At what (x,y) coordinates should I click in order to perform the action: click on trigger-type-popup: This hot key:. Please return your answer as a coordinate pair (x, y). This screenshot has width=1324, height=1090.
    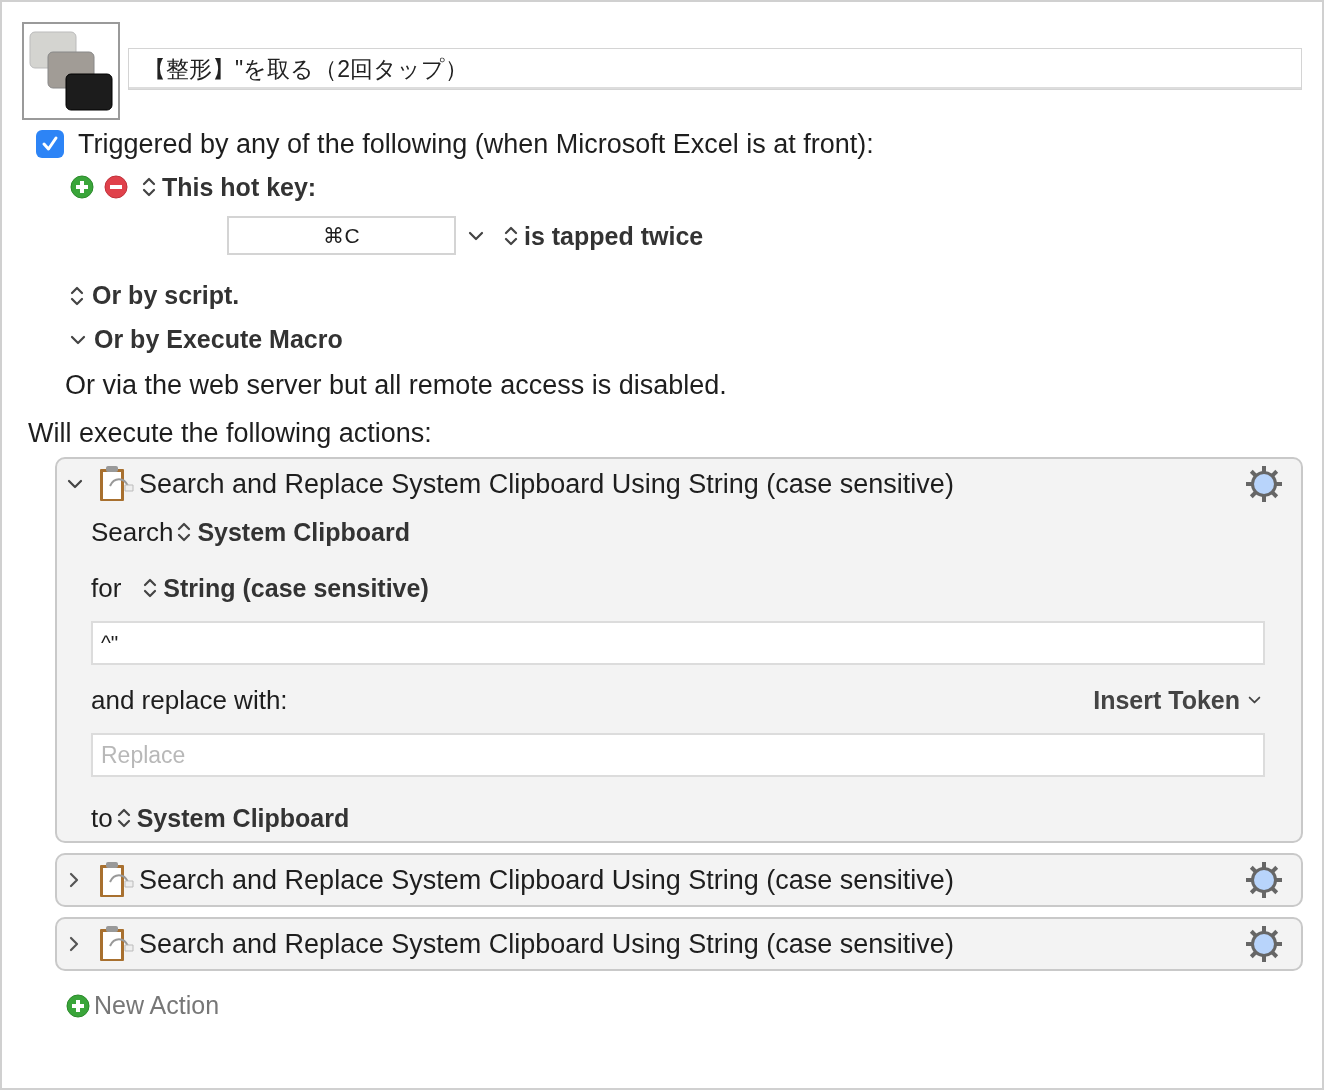
    Looking at the image, I should click on (229, 187).